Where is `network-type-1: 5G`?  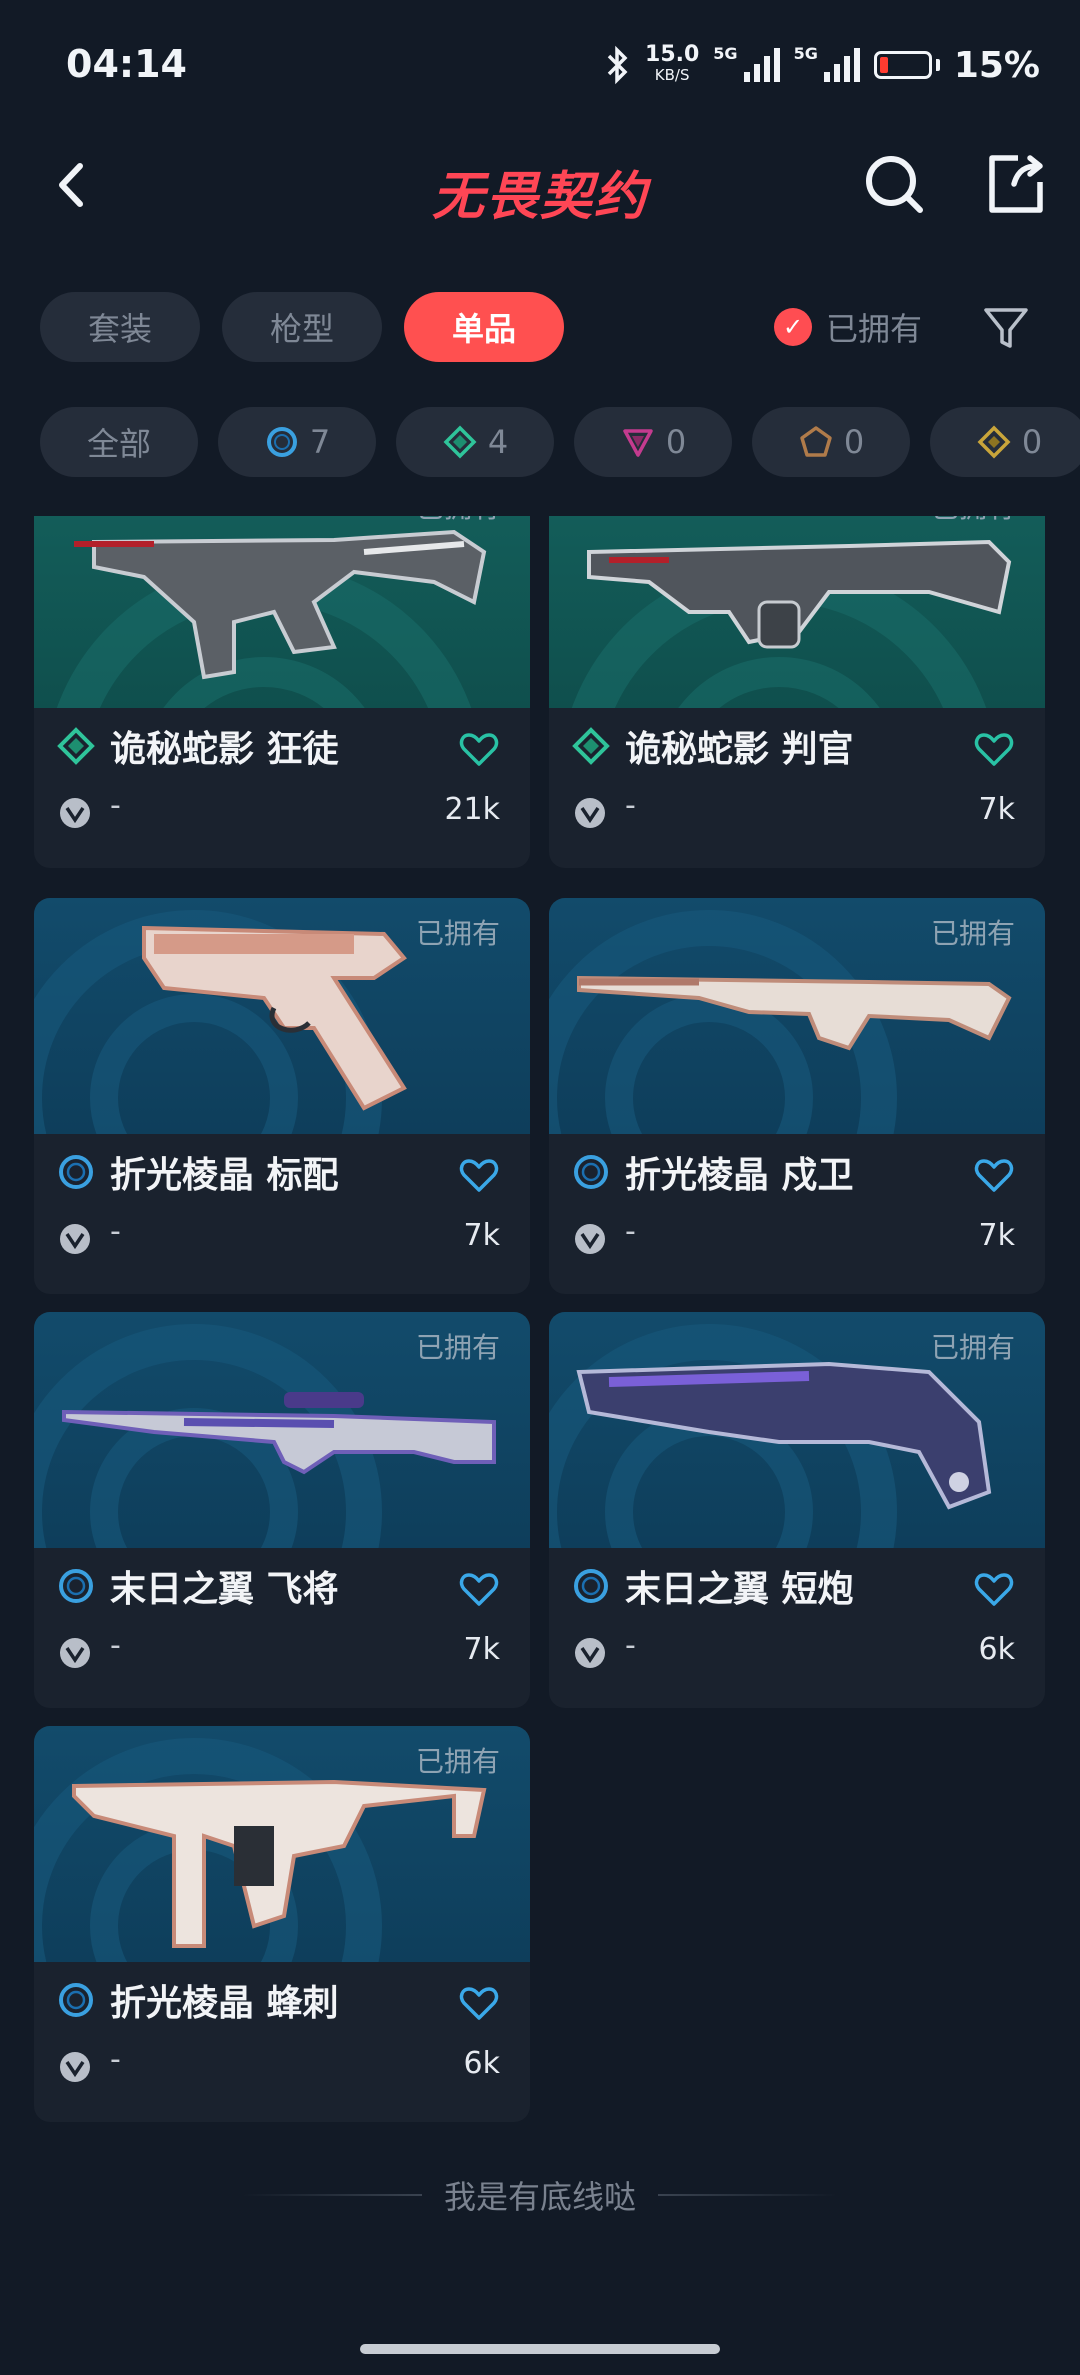 network-type-1: 5G is located at coordinates (725, 53).